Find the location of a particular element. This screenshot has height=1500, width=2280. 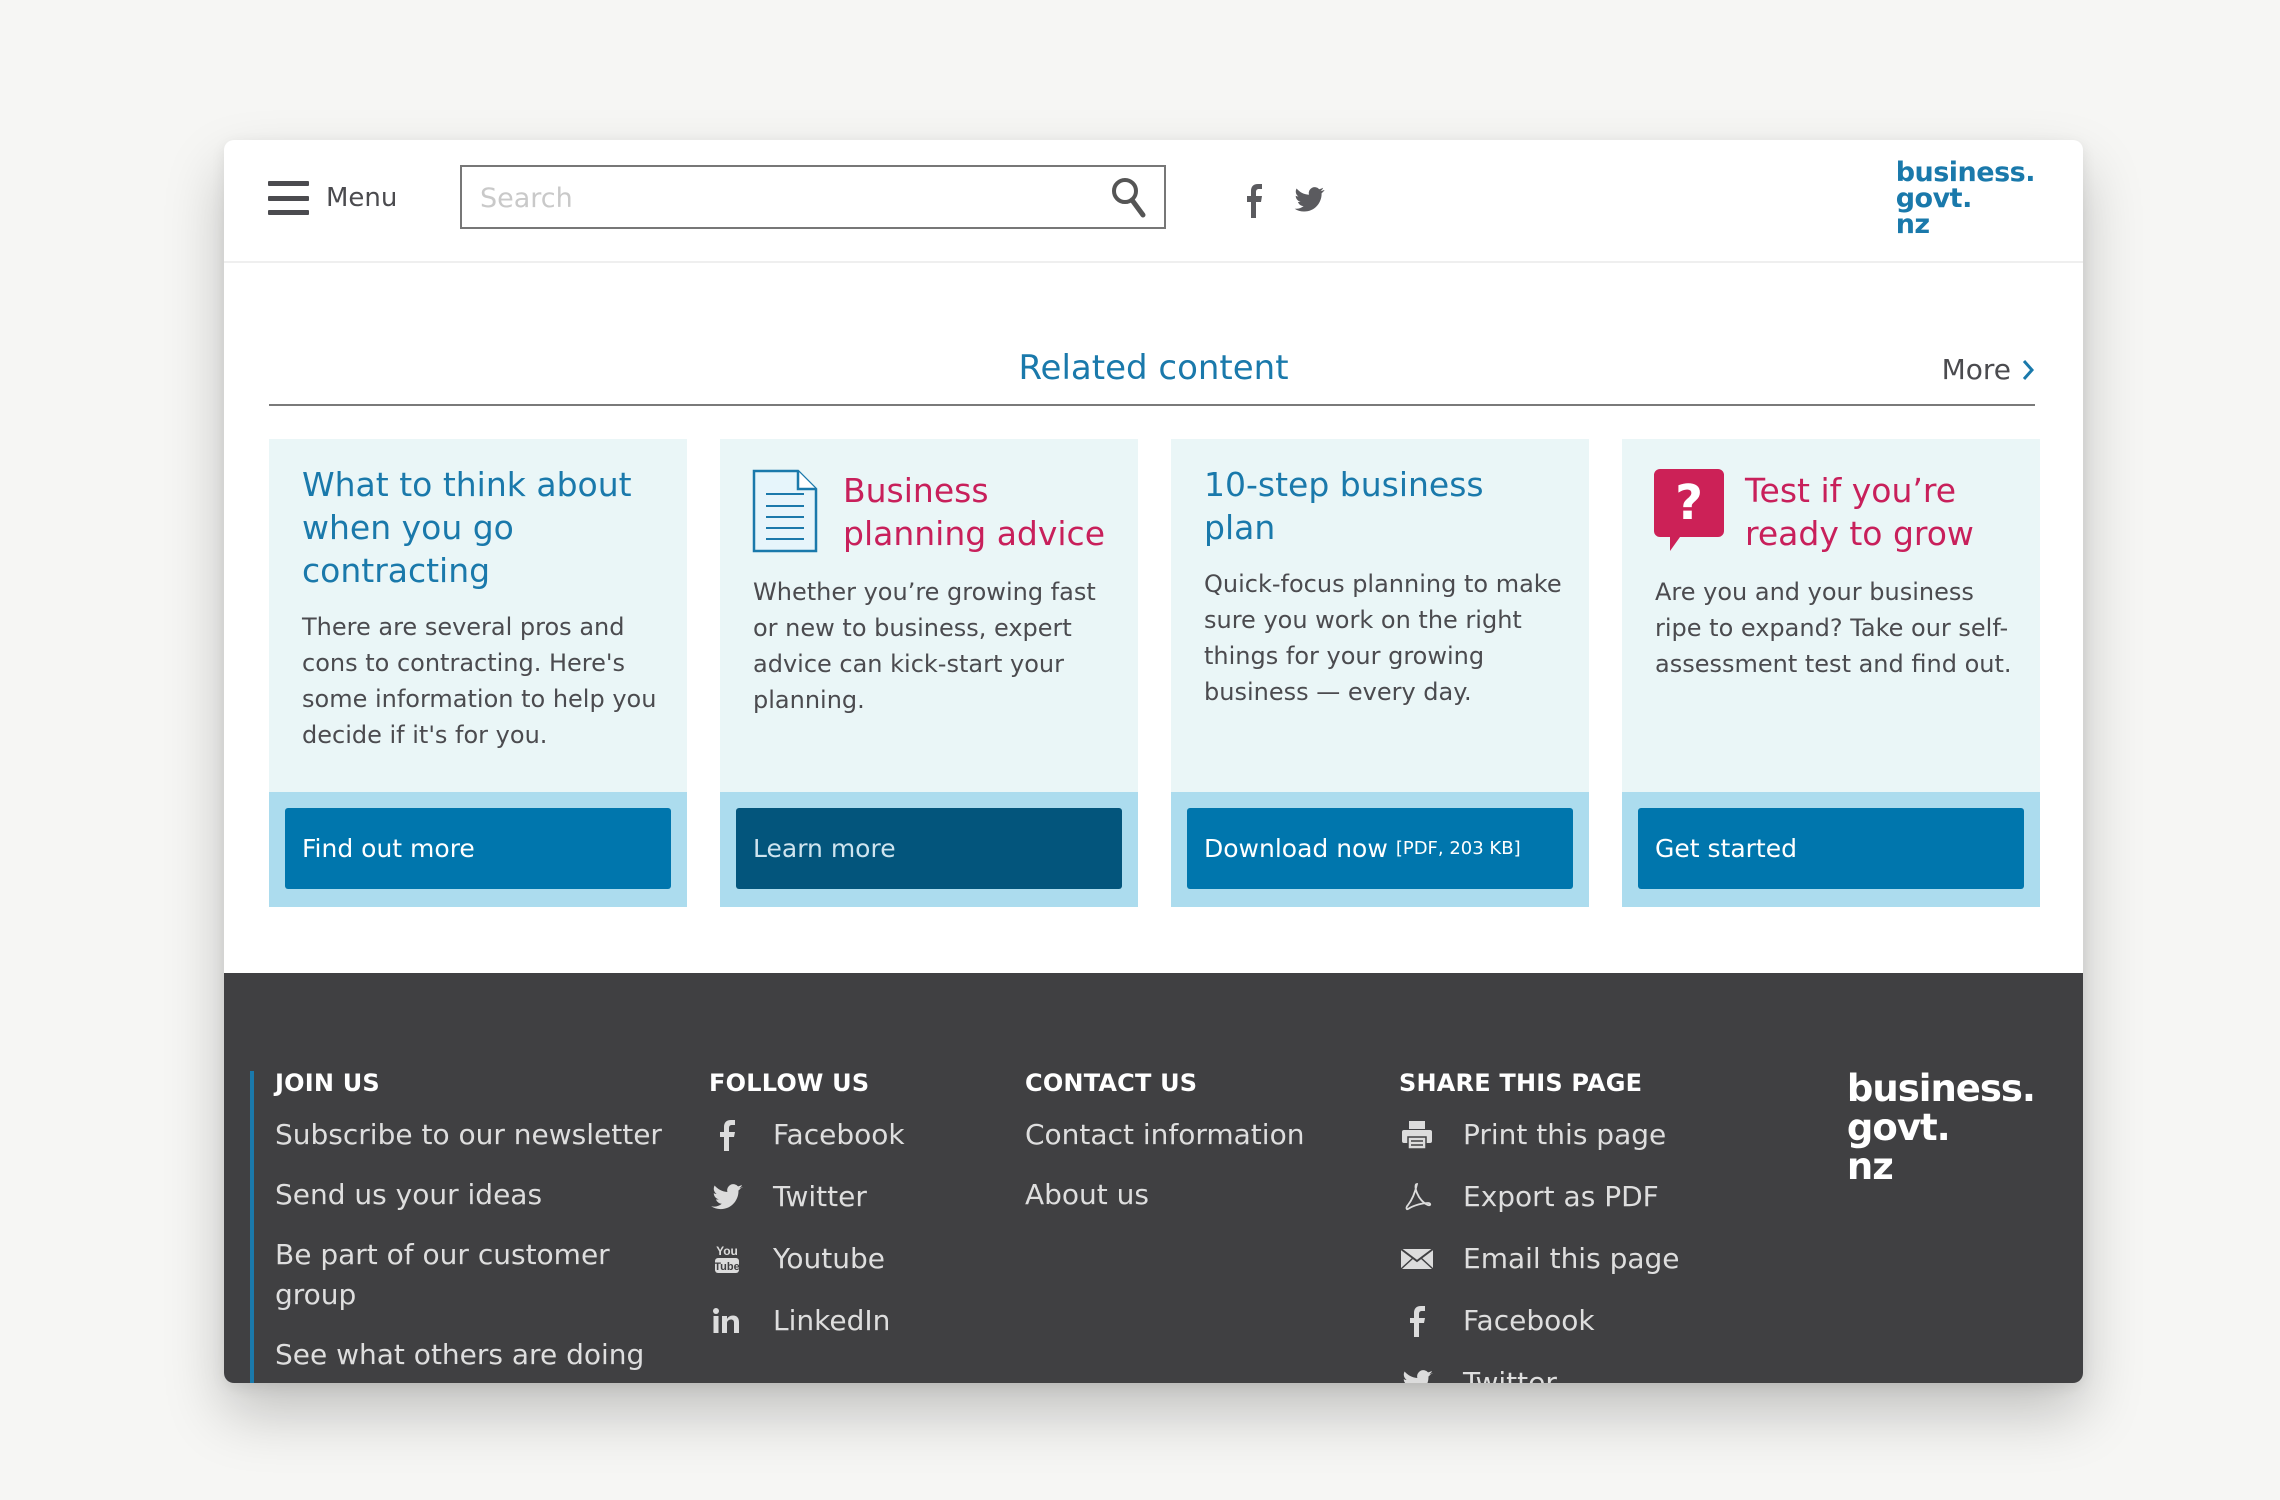

section-divider is located at coordinates (1152, 405).